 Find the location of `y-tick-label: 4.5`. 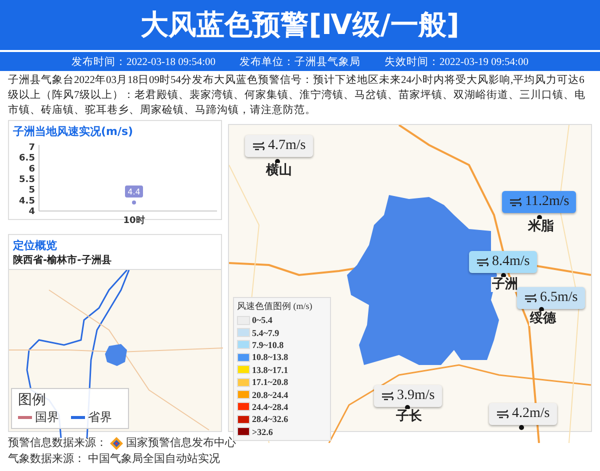

y-tick-label: 4.5 is located at coordinates (27, 201).